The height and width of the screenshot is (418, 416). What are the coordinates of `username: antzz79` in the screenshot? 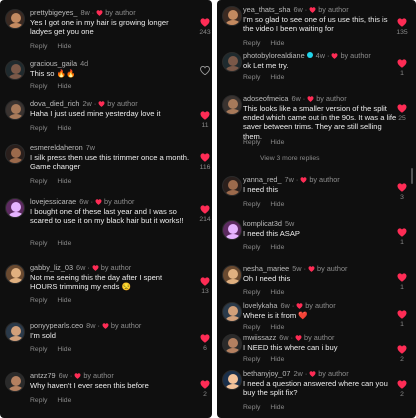 It's located at (43, 375).